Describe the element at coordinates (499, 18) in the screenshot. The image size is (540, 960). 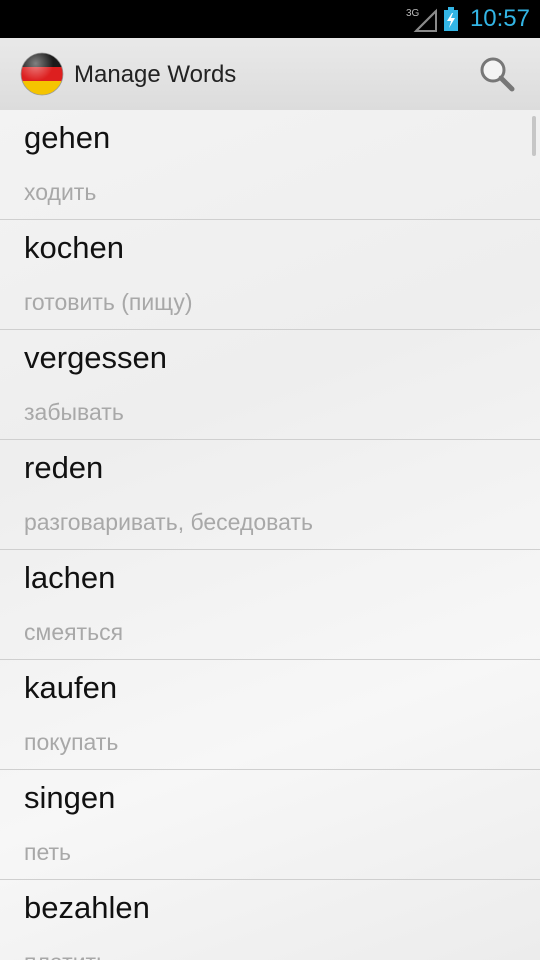
I see `status-time: 10:57` at that location.